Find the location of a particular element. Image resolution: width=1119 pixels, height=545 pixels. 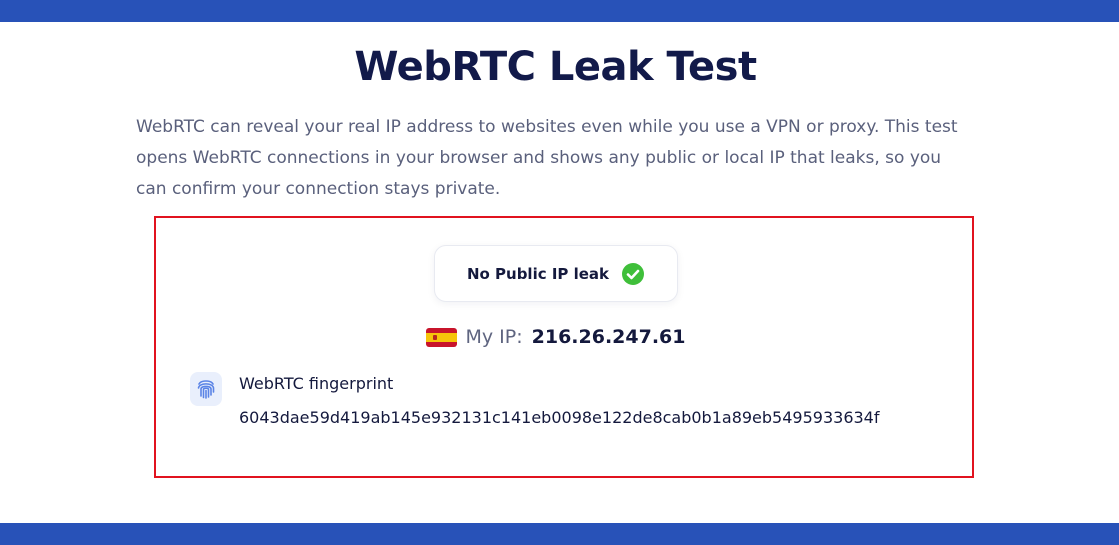

page-title: WebRTC Leak Test is located at coordinates (555, 67).